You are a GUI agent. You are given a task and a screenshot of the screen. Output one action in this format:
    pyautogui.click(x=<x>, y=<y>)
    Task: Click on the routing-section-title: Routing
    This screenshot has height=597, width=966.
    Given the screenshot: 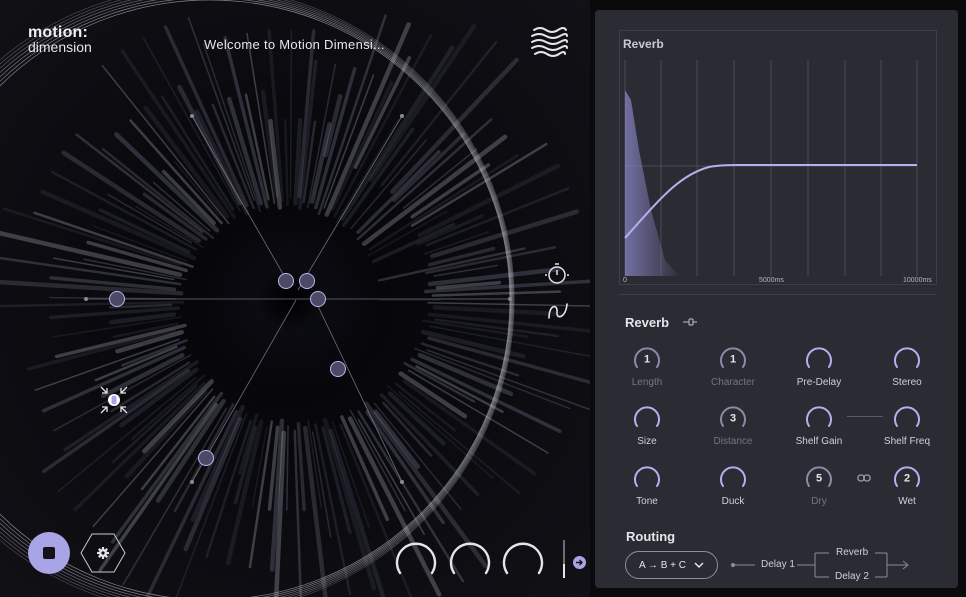 What is the action you would take?
    pyautogui.click(x=651, y=536)
    